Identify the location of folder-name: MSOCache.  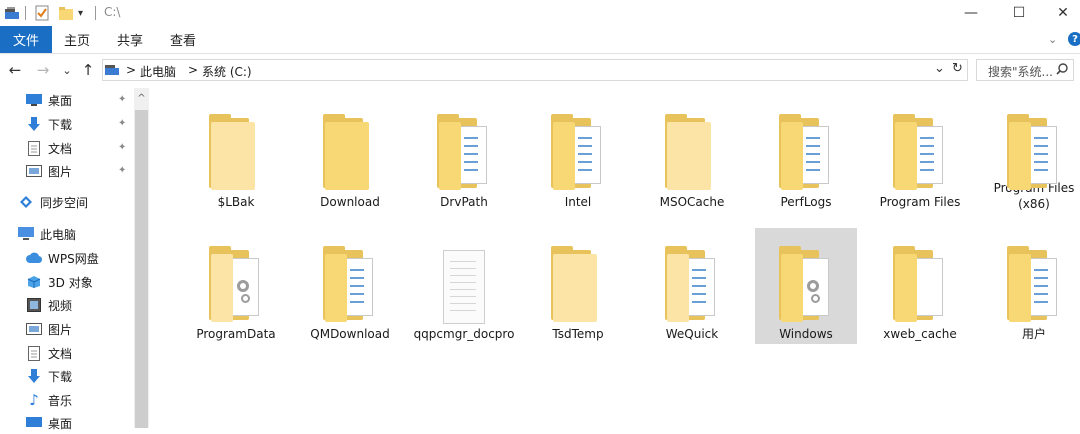
(692, 202).